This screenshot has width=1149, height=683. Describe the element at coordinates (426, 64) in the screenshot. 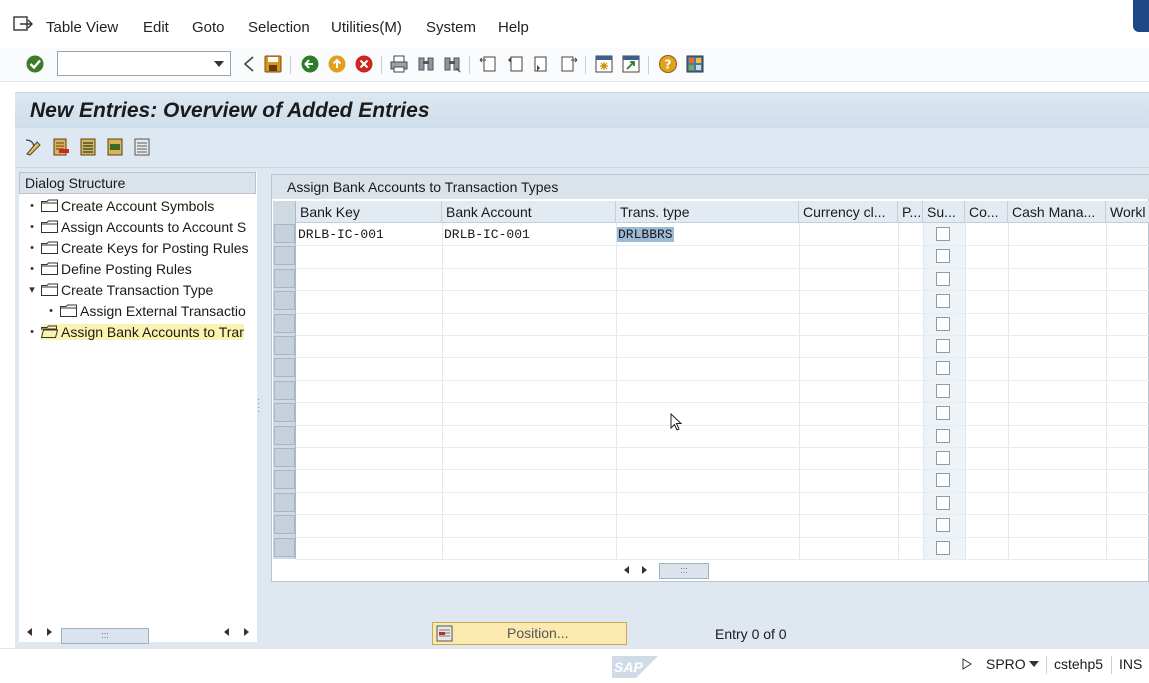

I see `find-icon` at that location.